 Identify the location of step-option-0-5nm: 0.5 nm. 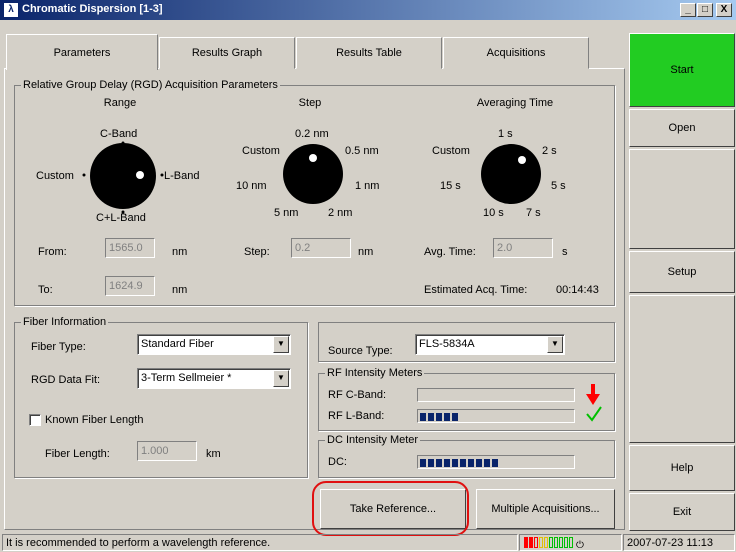
(362, 151).